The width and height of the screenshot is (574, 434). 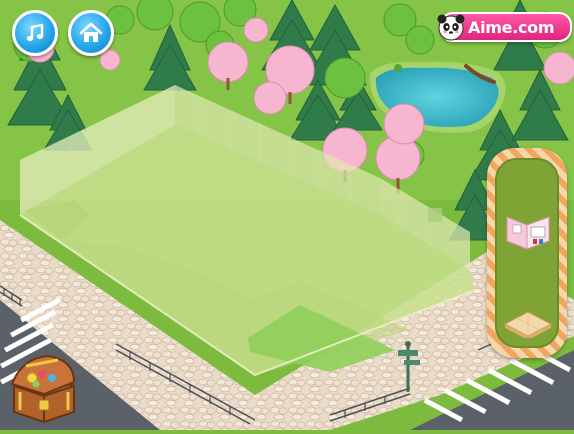 What do you see at coordinates (511, 27) in the screenshot?
I see `logo-text: Aime.com` at bounding box center [511, 27].